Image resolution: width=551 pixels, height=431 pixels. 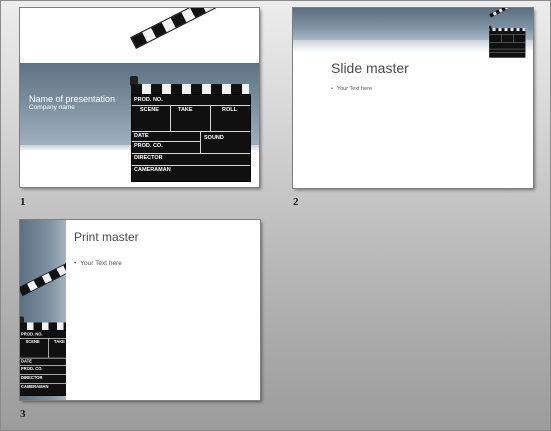 What do you see at coordinates (23, 202) in the screenshot?
I see `slide-number-1: 1` at bounding box center [23, 202].